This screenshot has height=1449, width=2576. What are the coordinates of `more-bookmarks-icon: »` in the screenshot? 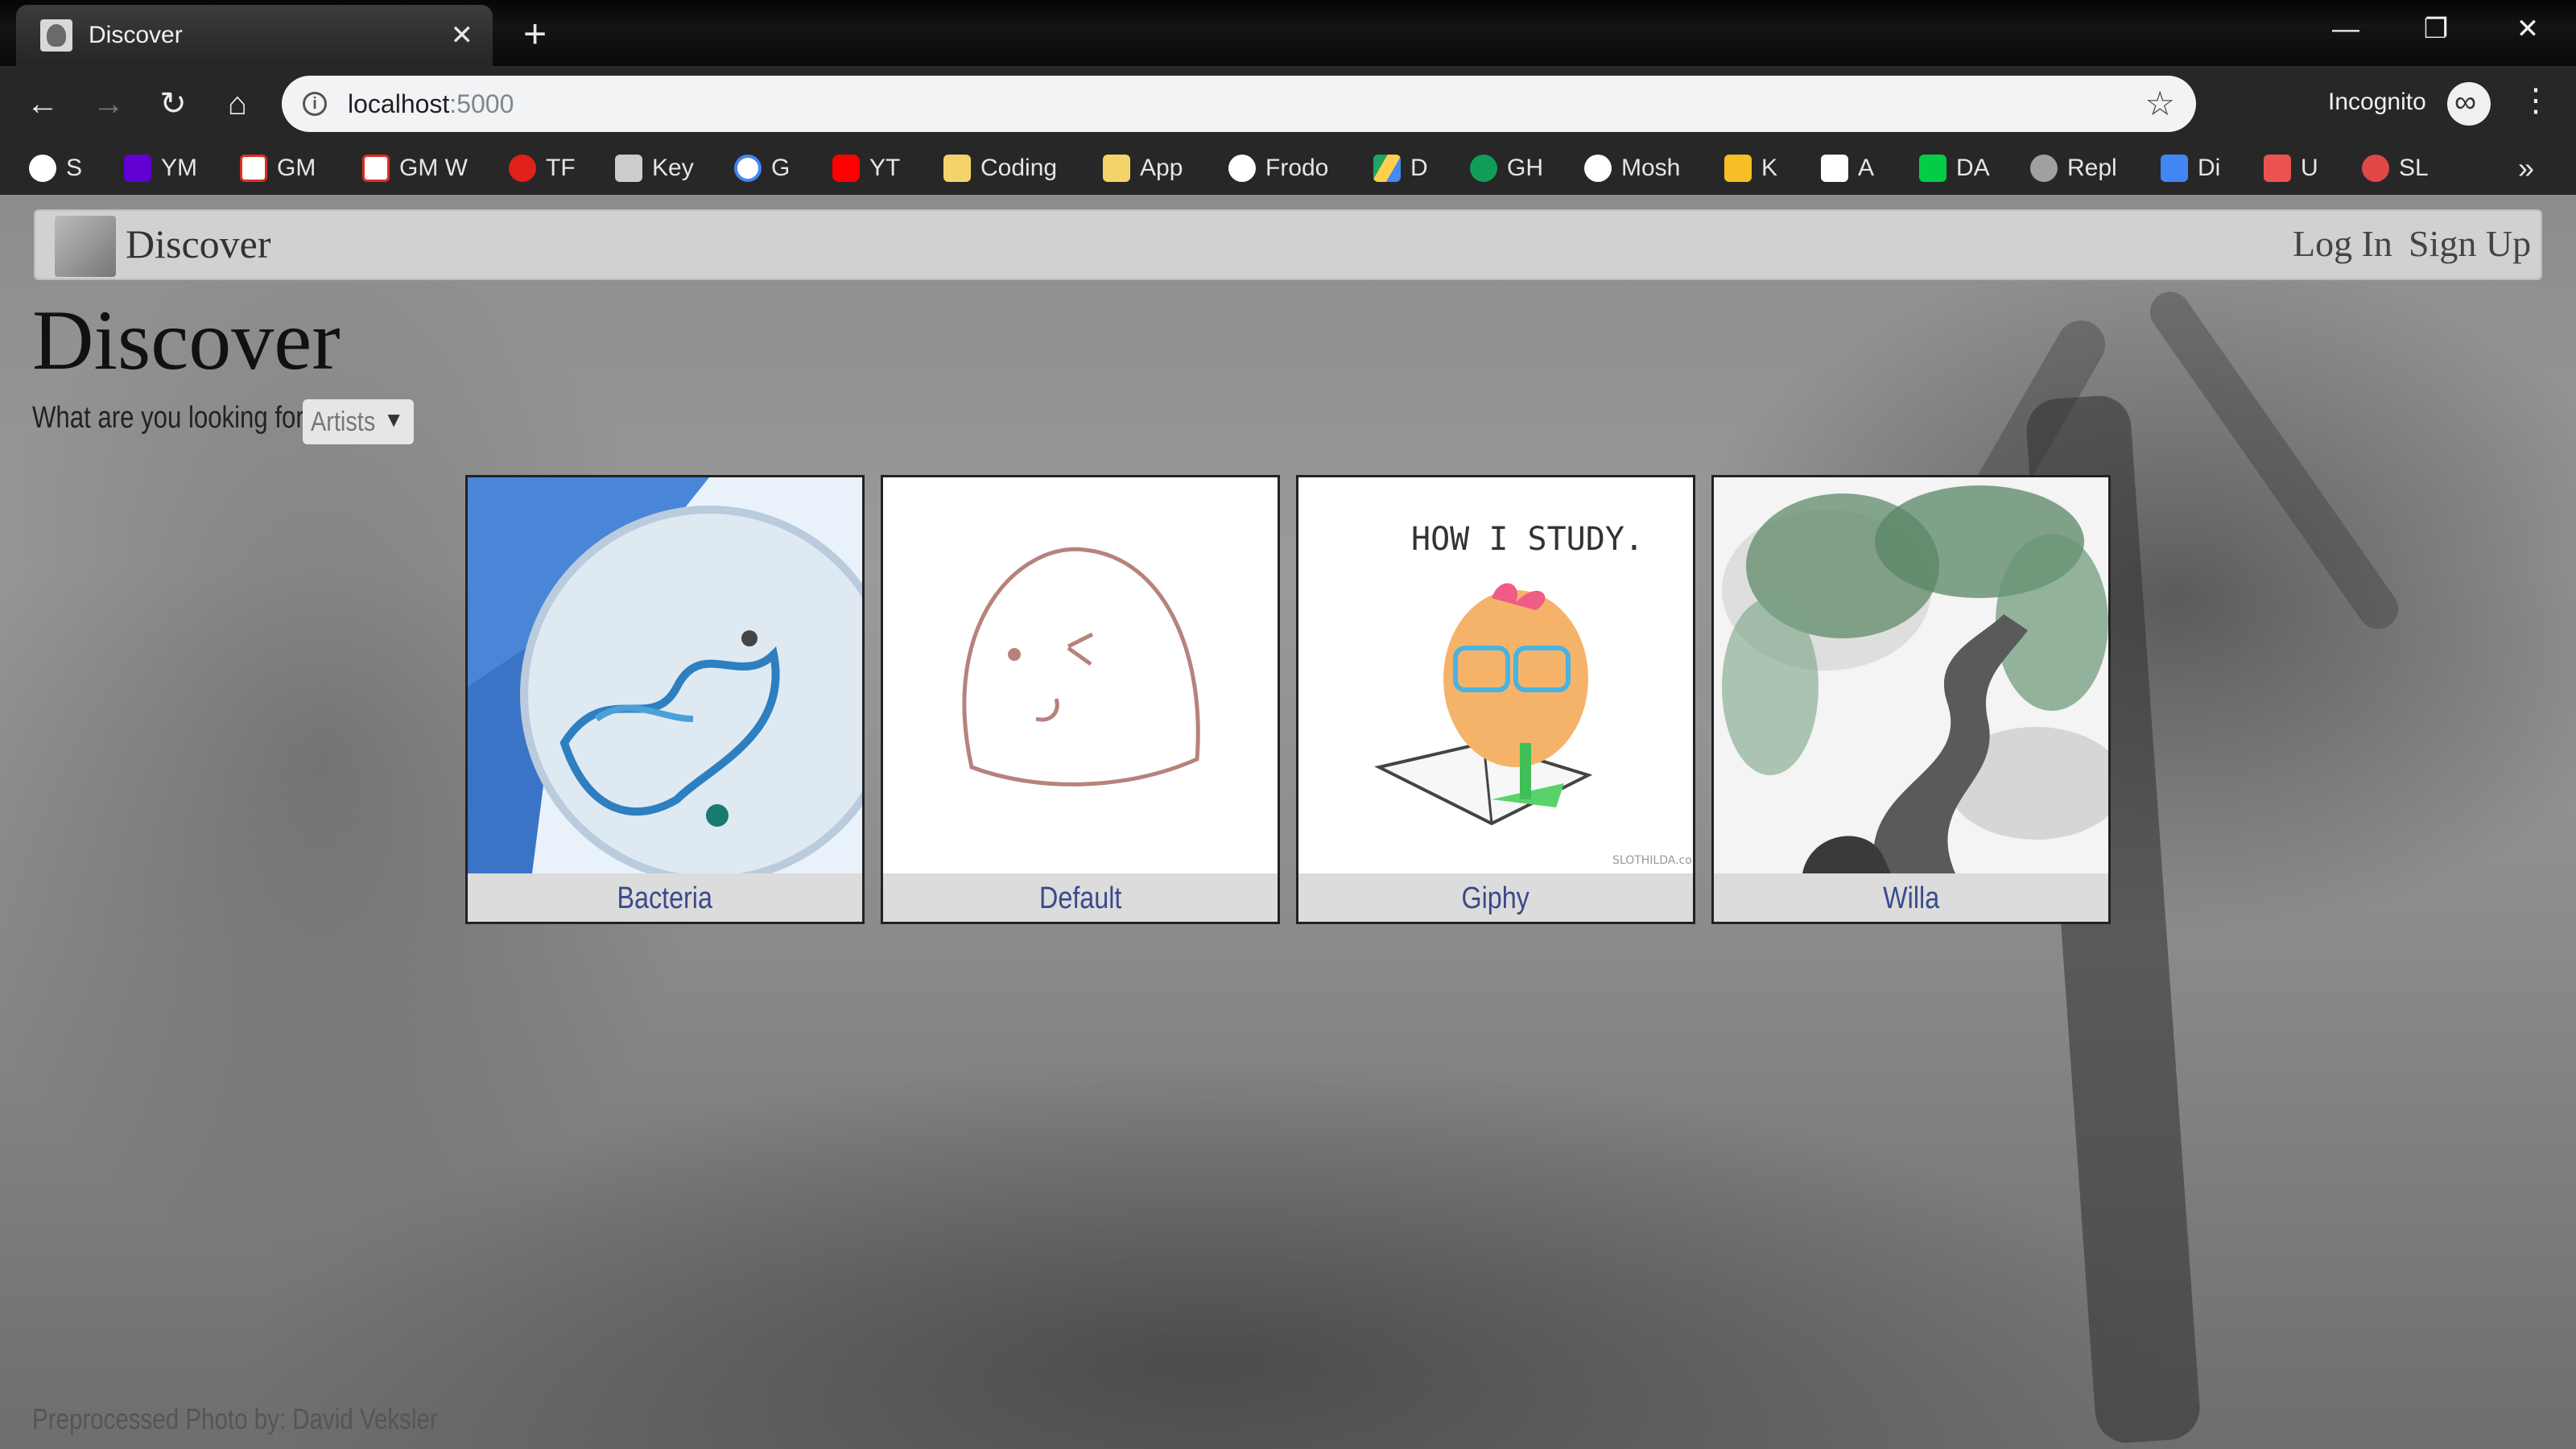 It's located at (2526, 168).